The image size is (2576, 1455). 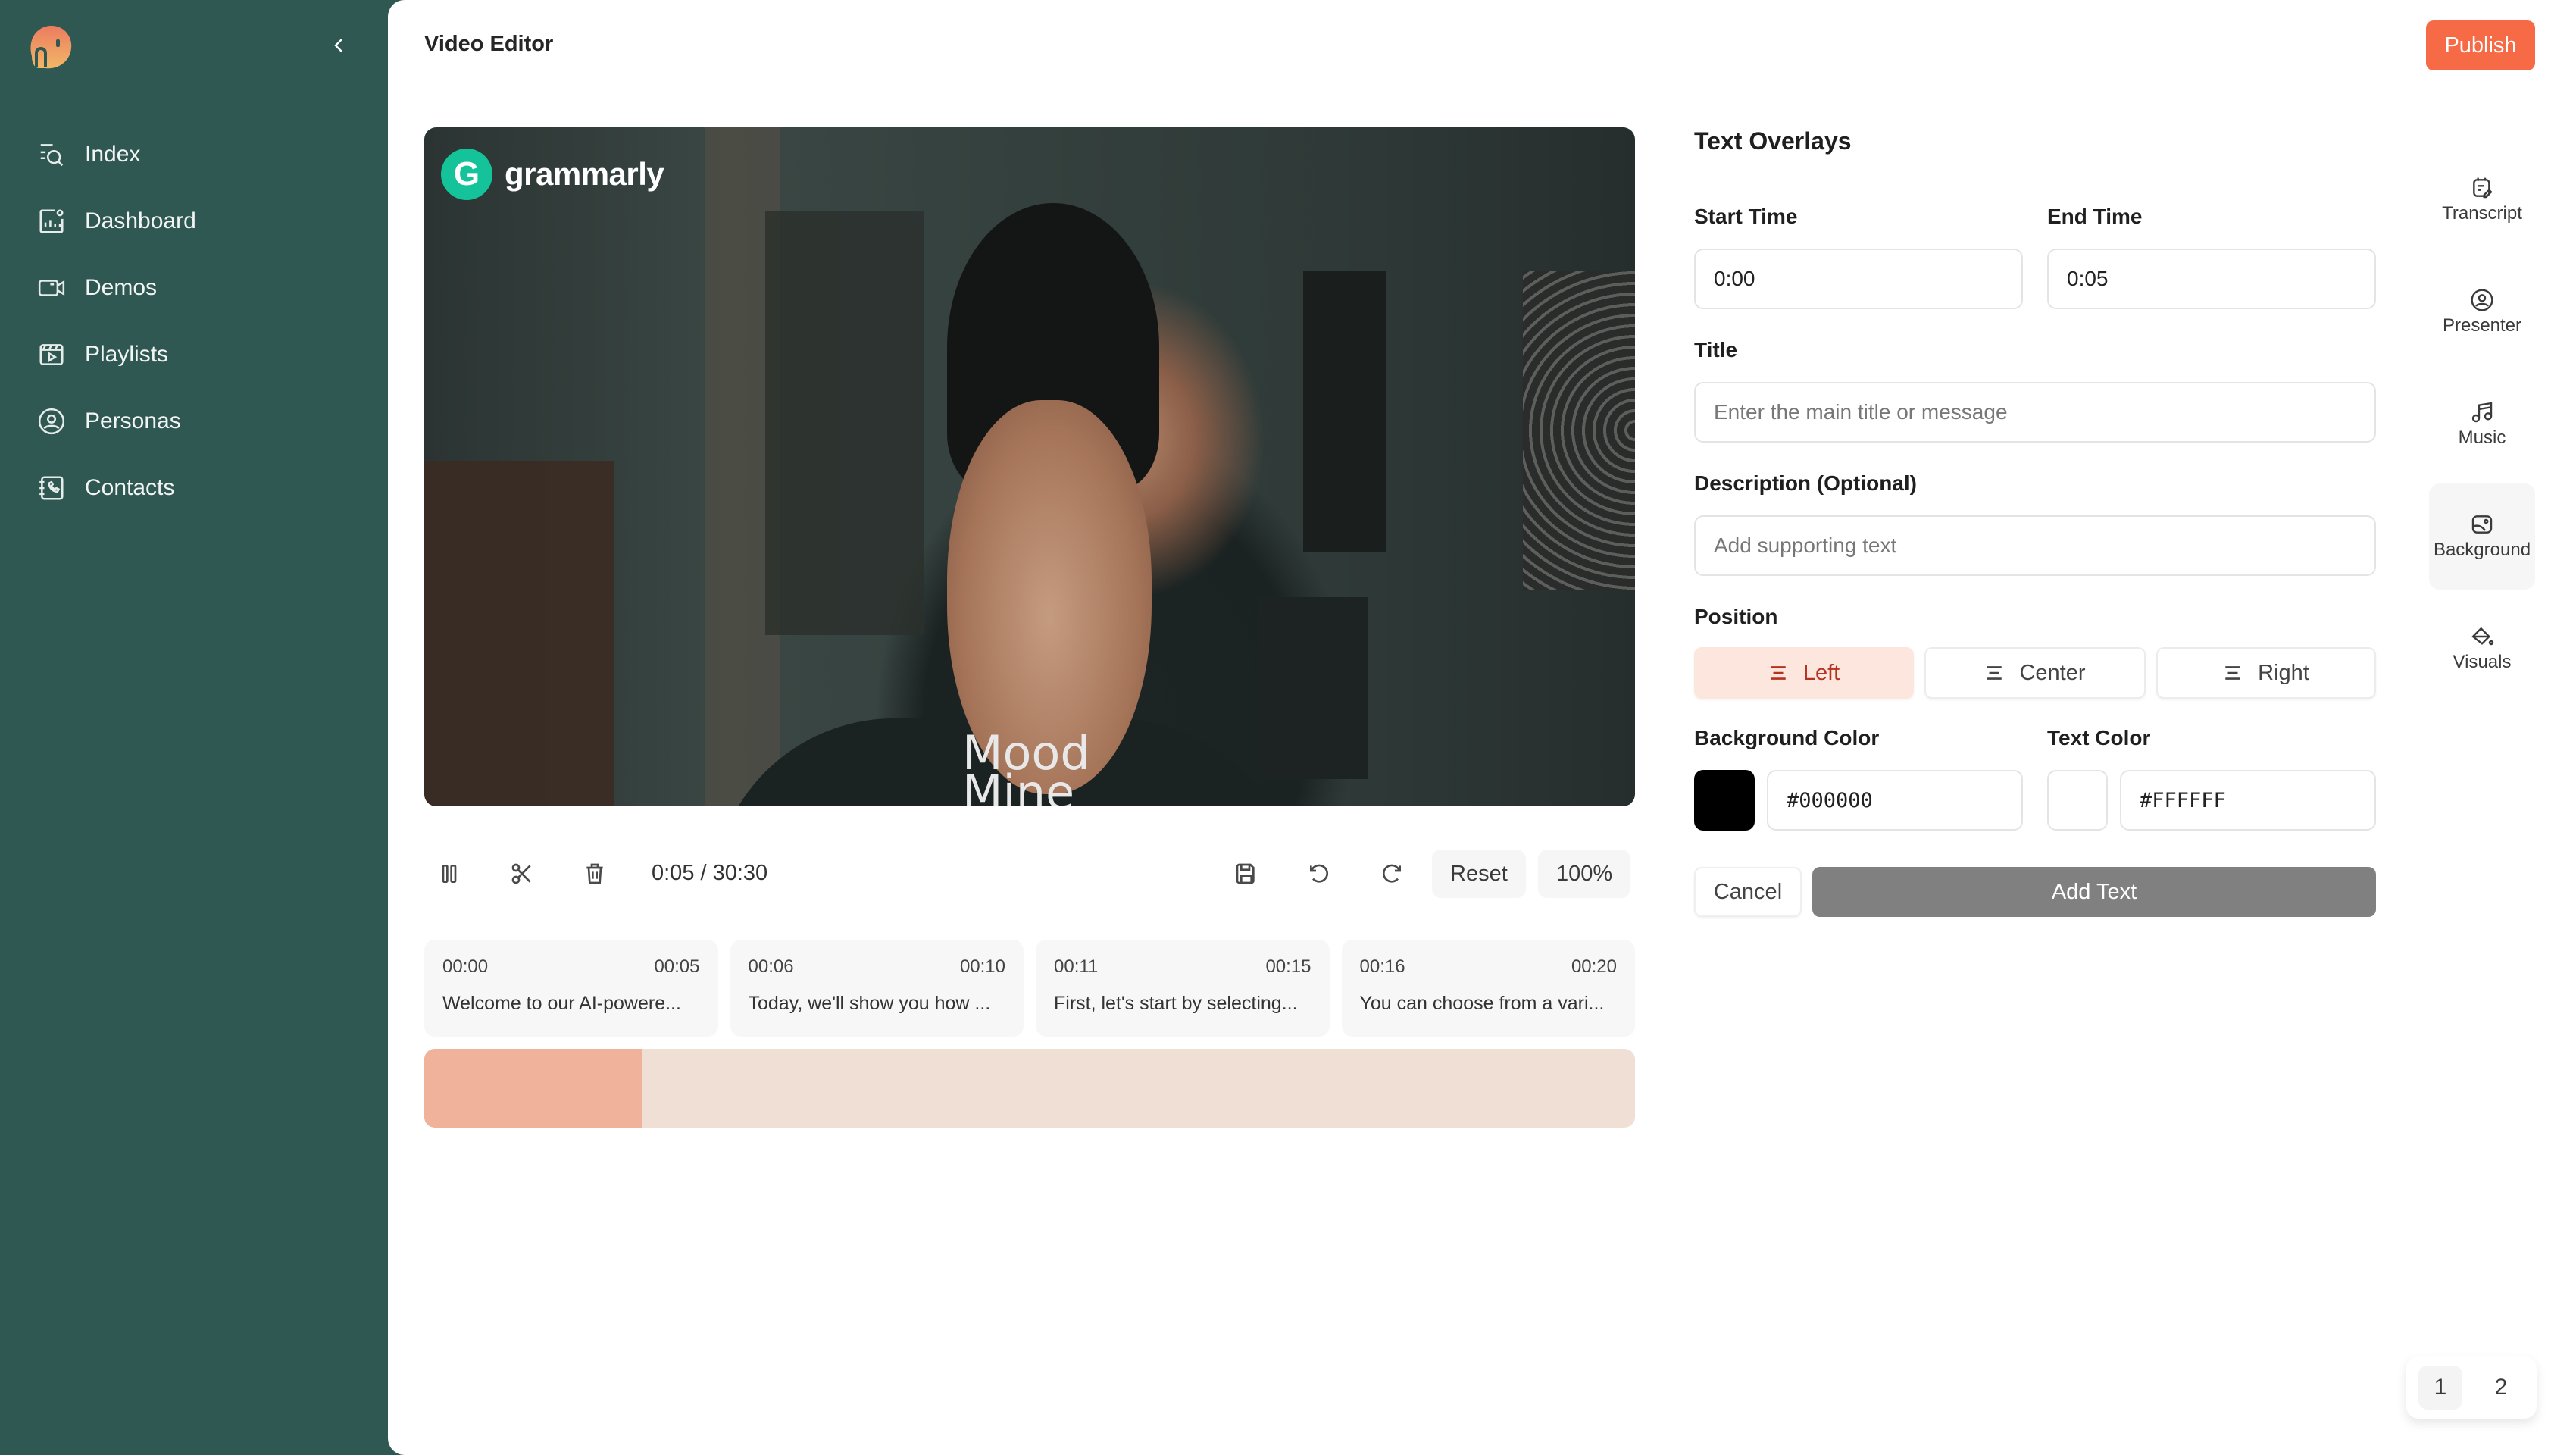 What do you see at coordinates (127, 354) in the screenshot?
I see `sidebar-item-label: Playlists` at bounding box center [127, 354].